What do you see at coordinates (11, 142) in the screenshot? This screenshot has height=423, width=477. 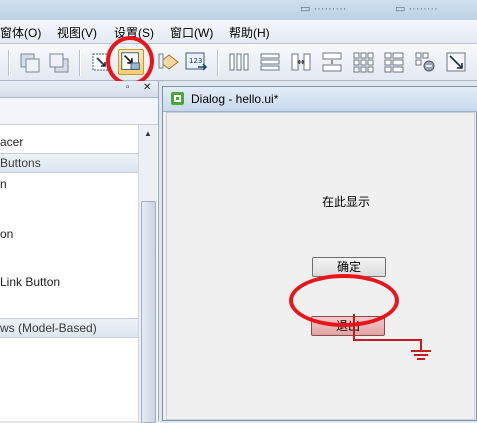 I see `list-item: acer` at bounding box center [11, 142].